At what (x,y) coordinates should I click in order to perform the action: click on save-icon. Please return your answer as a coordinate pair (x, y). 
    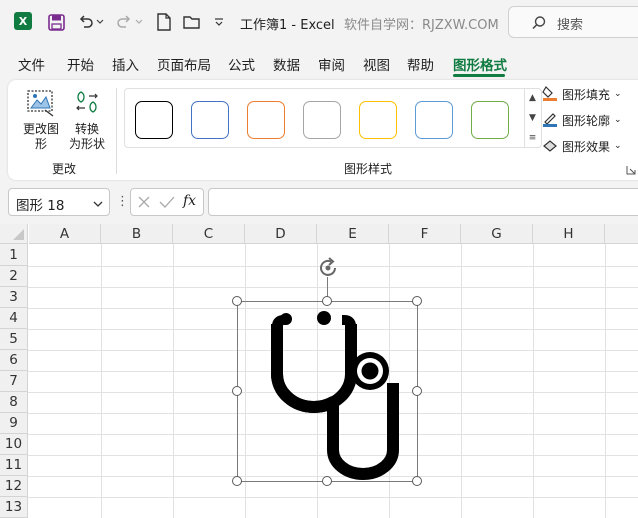
    Looking at the image, I should click on (56, 22).